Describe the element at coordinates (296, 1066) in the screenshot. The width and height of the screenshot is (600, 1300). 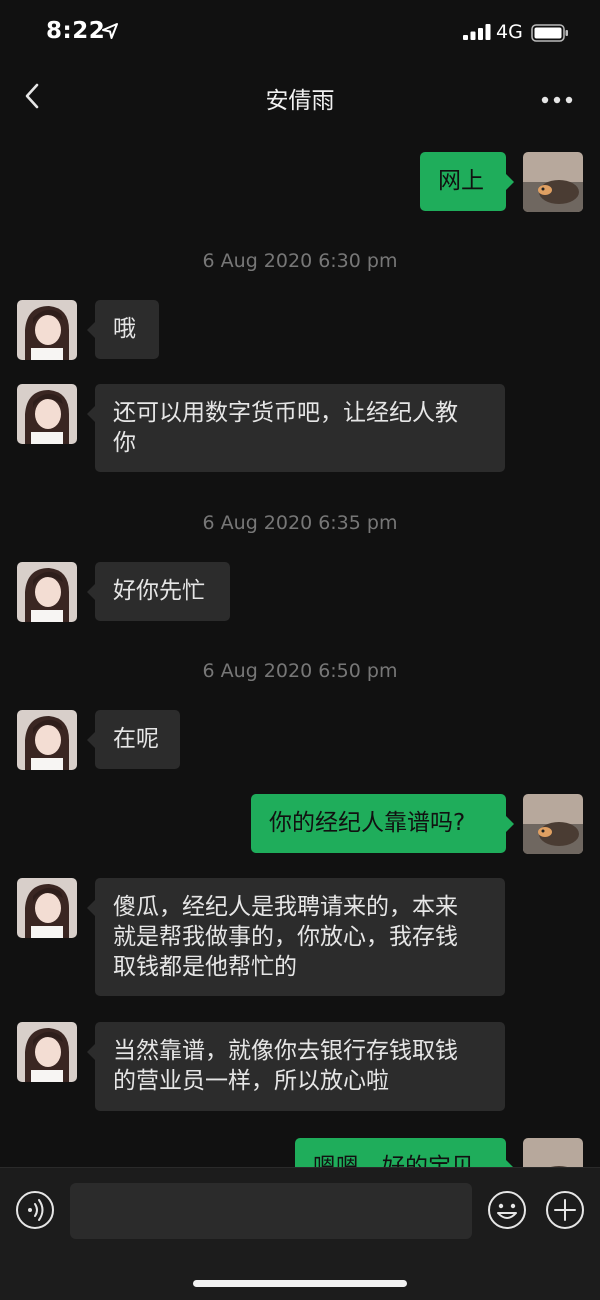
I see `incoming-message-bubble: 当然靠谱，就像你去银行存钱取钱 的营业员一样，所以放心啦` at that location.